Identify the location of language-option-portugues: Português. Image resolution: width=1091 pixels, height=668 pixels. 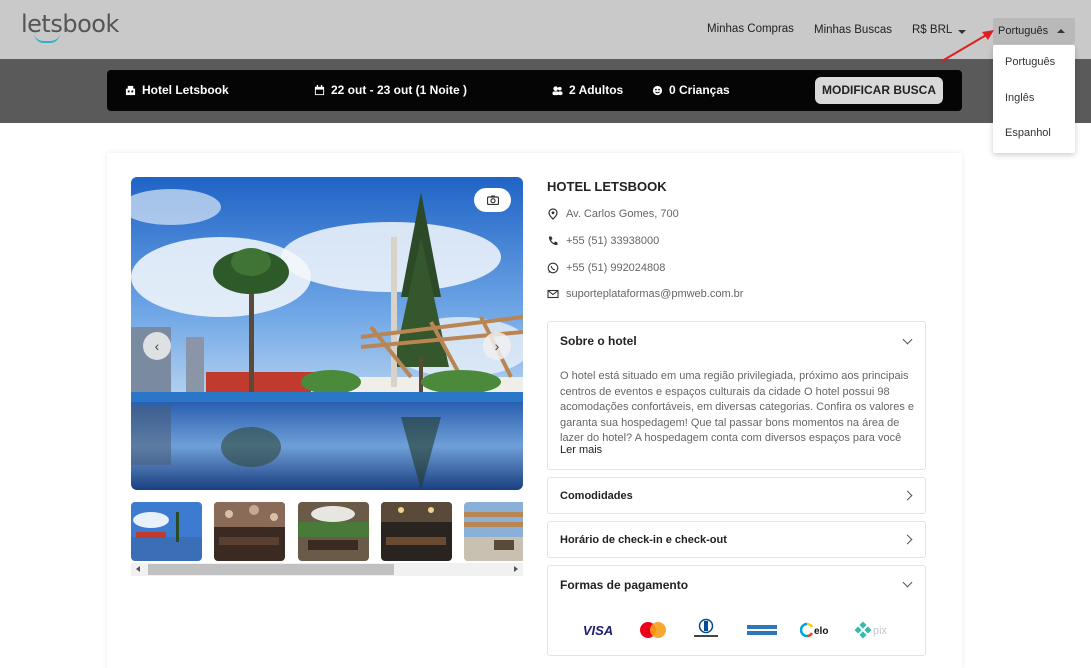
(1030, 62).